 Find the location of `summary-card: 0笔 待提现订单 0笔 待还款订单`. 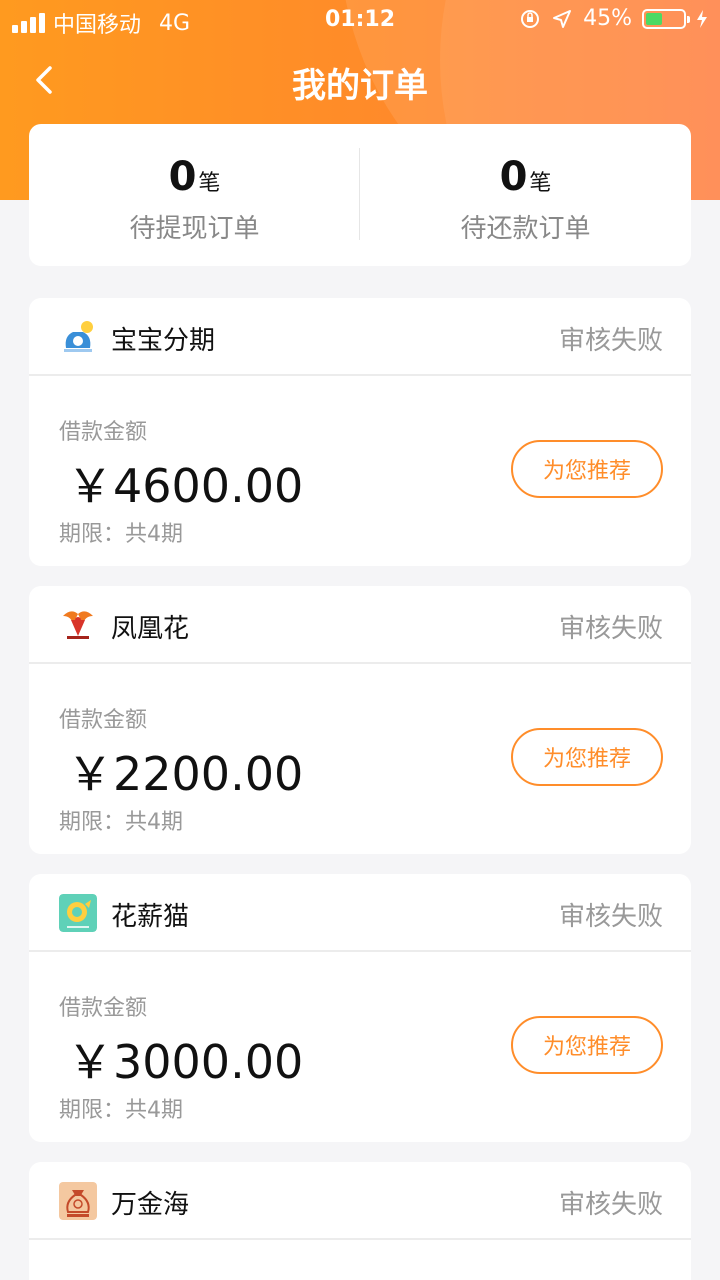

summary-card: 0笔 待提现订单 0笔 待还款订单 is located at coordinates (360, 195).